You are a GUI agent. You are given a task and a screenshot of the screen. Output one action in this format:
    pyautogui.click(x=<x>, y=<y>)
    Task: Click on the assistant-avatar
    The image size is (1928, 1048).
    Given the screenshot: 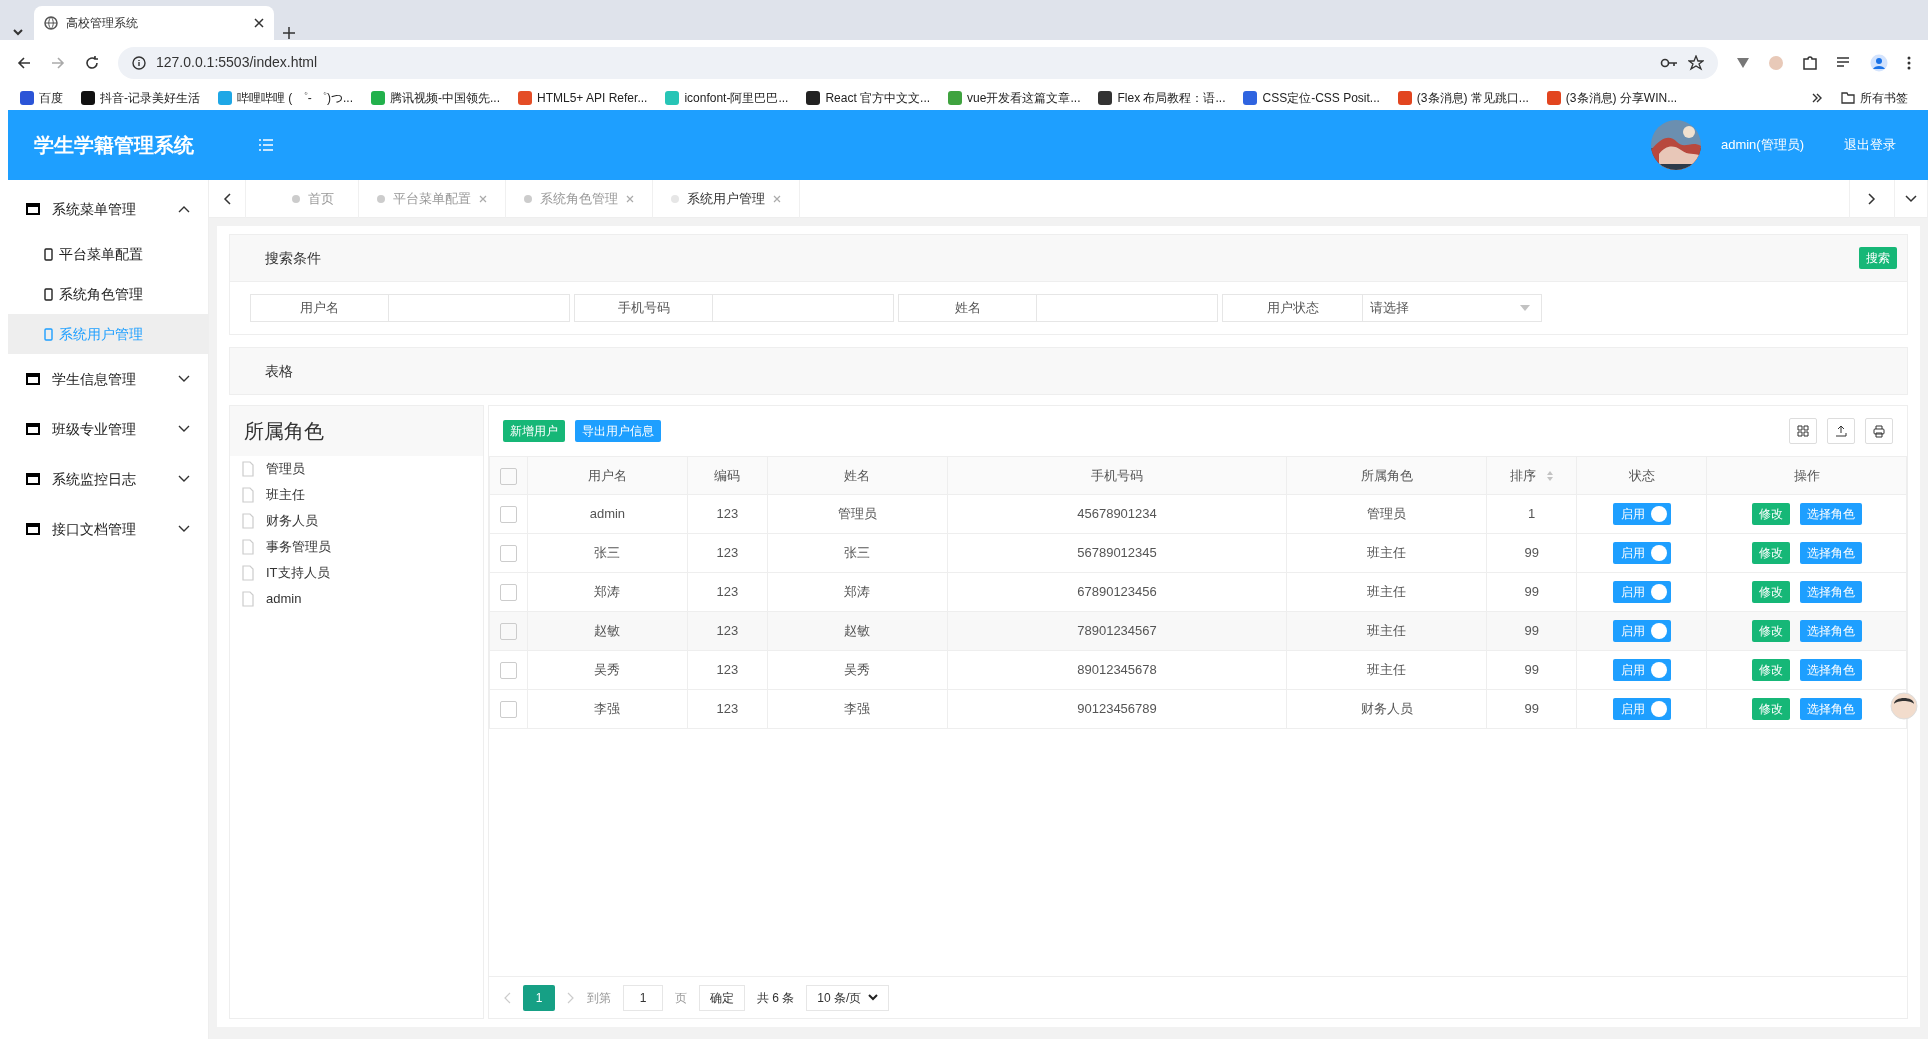 What is the action you would take?
    pyautogui.click(x=1904, y=706)
    